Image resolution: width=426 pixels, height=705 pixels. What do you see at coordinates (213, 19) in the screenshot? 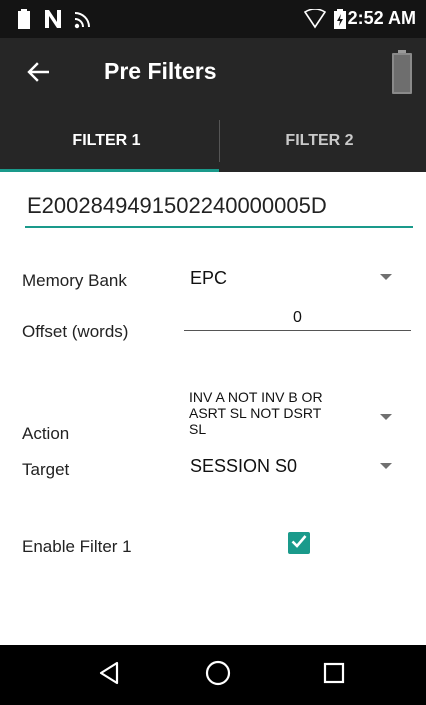
I see `status-bar: 2:52 AM` at bounding box center [213, 19].